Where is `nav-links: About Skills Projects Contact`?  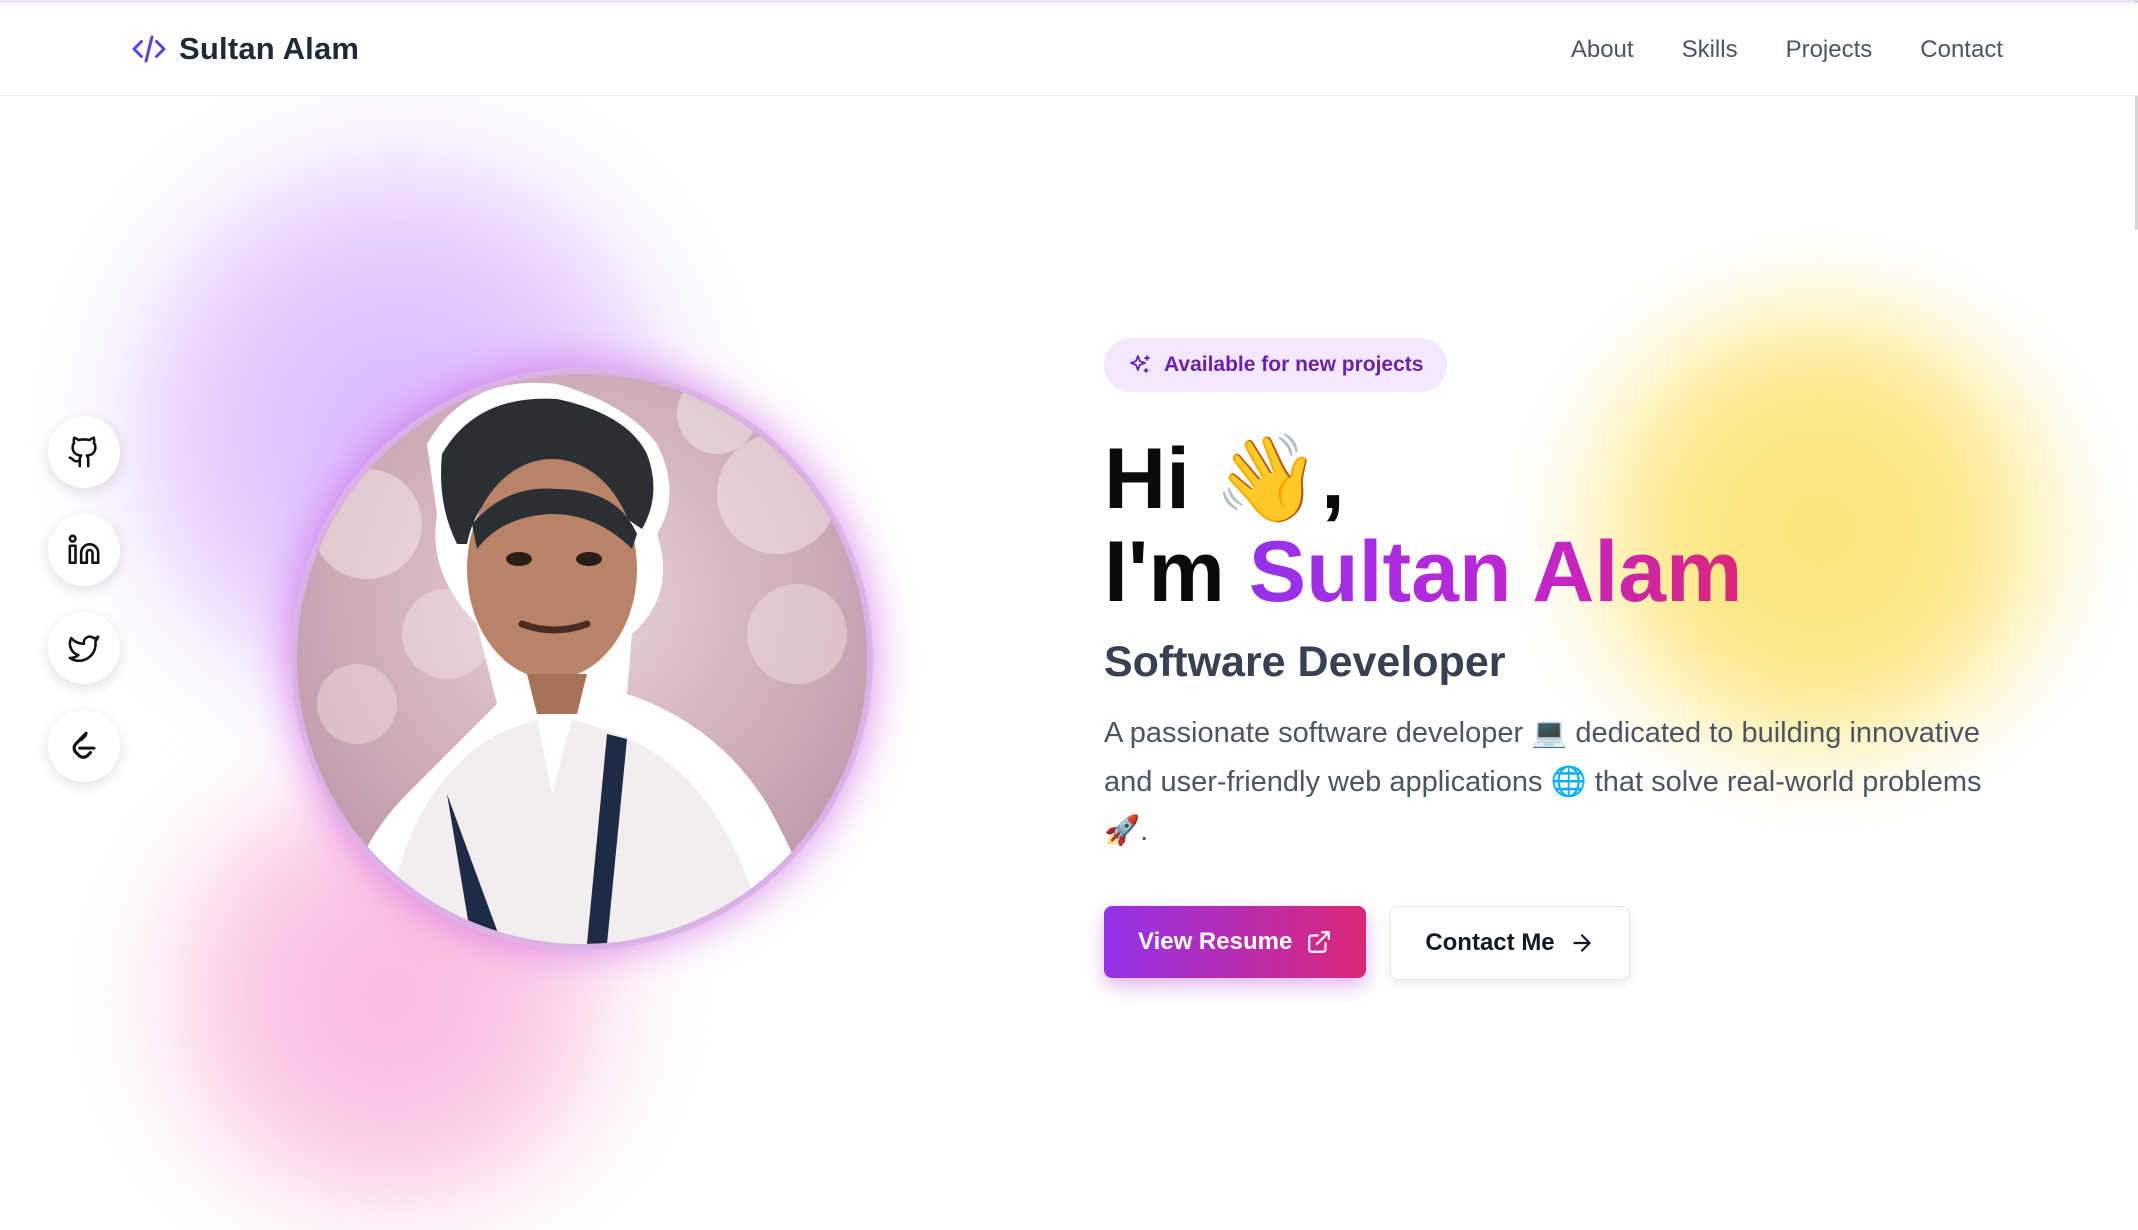
nav-links: About Skills Projects Contact is located at coordinates (1787, 50).